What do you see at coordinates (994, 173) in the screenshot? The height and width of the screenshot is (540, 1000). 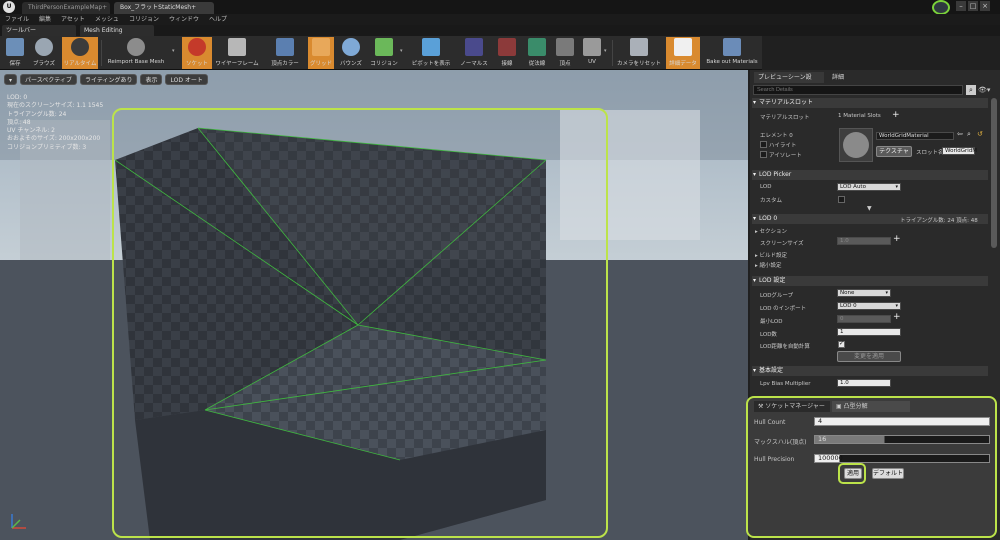 I see `details-scrollbar` at bounding box center [994, 173].